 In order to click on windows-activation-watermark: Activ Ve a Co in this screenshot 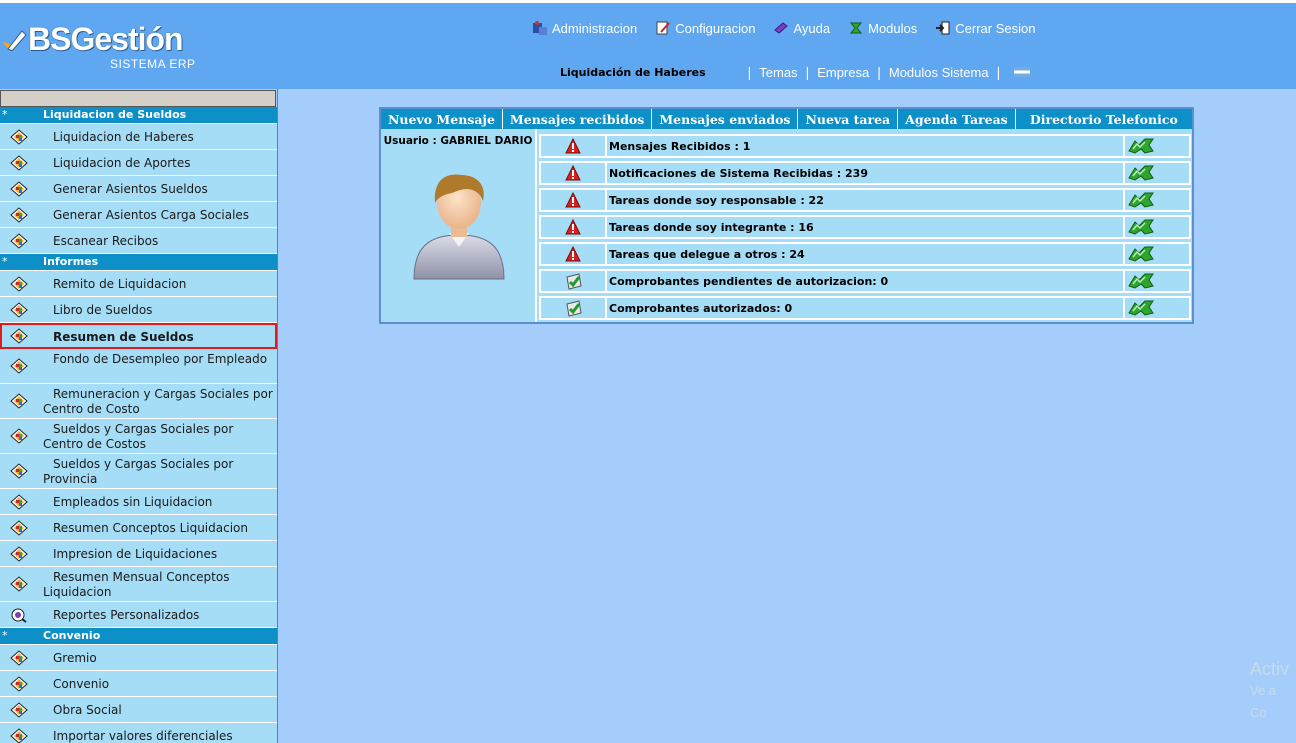, I will do `click(1273, 691)`.